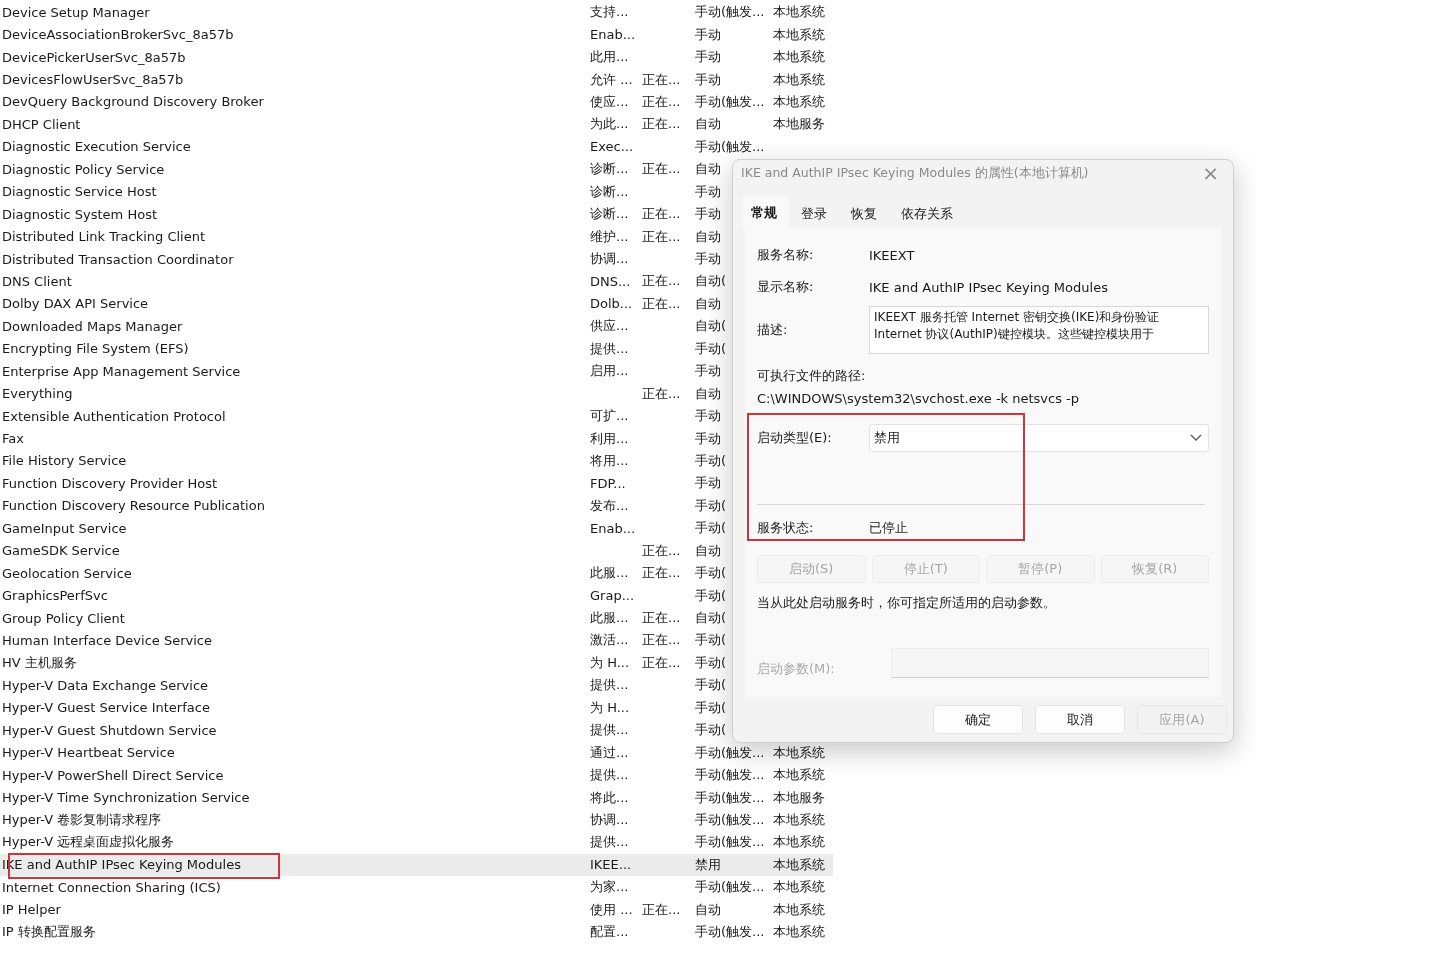 This screenshot has height=954, width=1440. What do you see at coordinates (110, 483) in the screenshot?
I see `service-name: Function Discovery Provider Host` at bounding box center [110, 483].